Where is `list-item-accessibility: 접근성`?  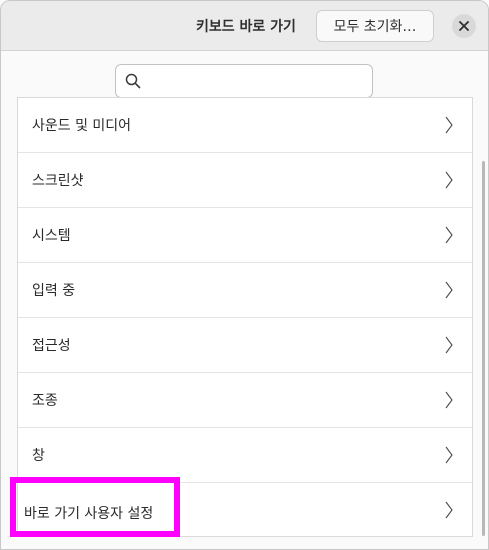 list-item-accessibility: 접근성 is located at coordinates (245, 345).